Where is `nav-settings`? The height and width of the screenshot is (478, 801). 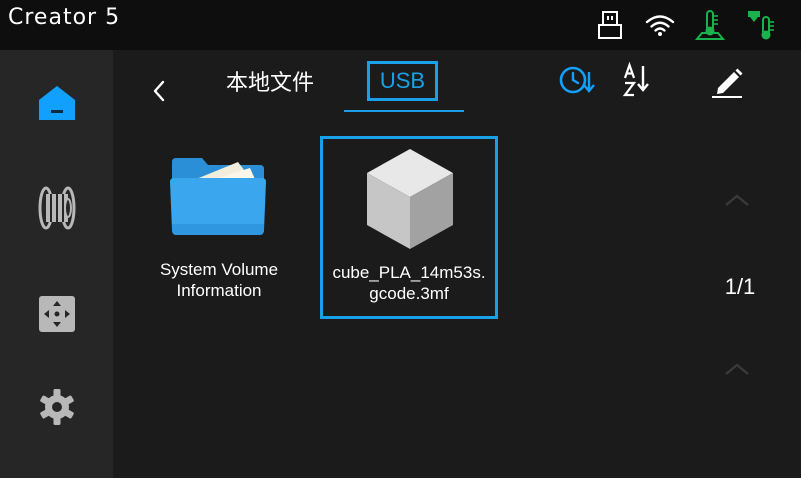
nav-settings is located at coordinates (57, 409).